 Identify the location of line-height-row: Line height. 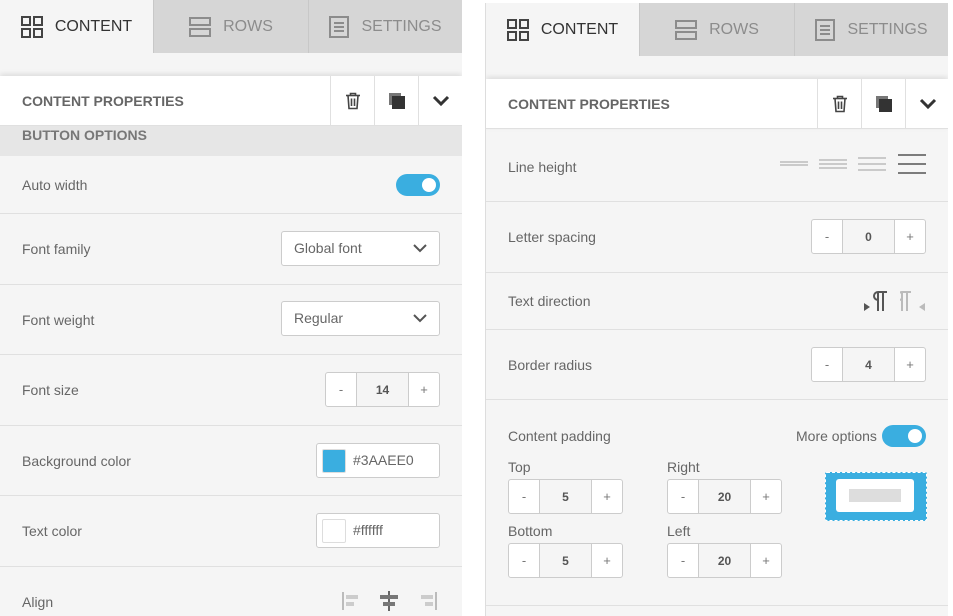
(717, 167).